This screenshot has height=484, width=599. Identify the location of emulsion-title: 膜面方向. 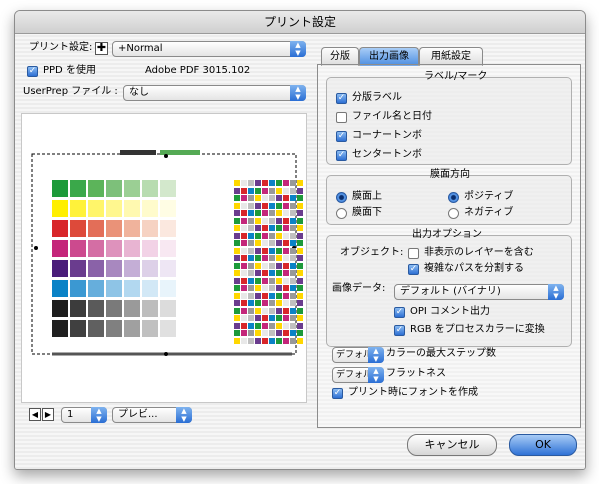
(450, 174).